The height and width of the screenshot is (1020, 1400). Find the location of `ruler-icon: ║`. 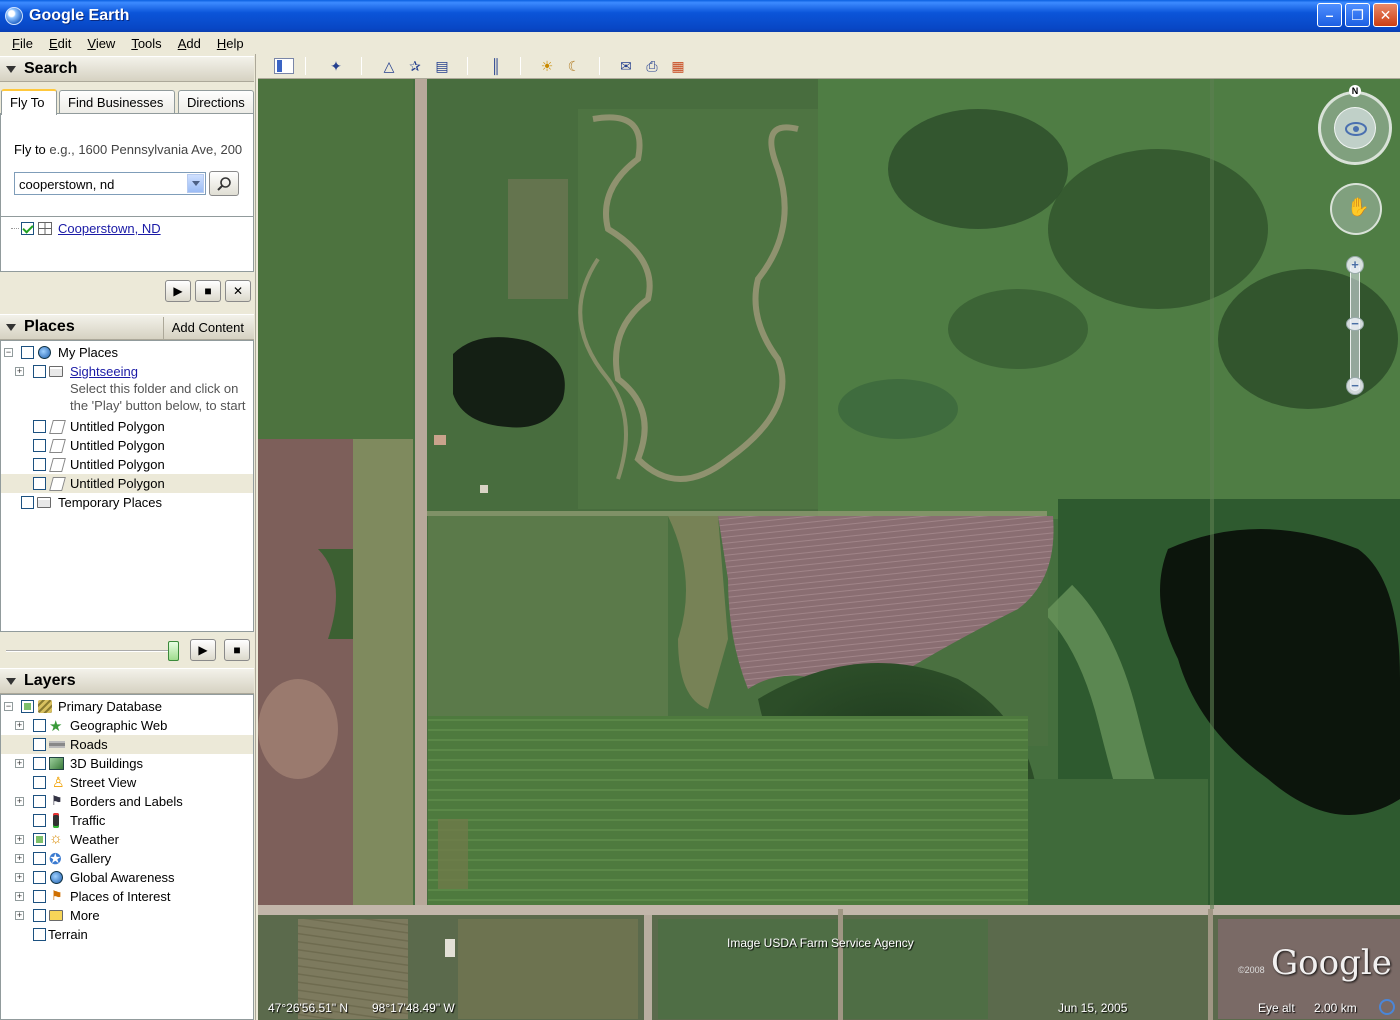

ruler-icon: ║ is located at coordinates (496, 66).